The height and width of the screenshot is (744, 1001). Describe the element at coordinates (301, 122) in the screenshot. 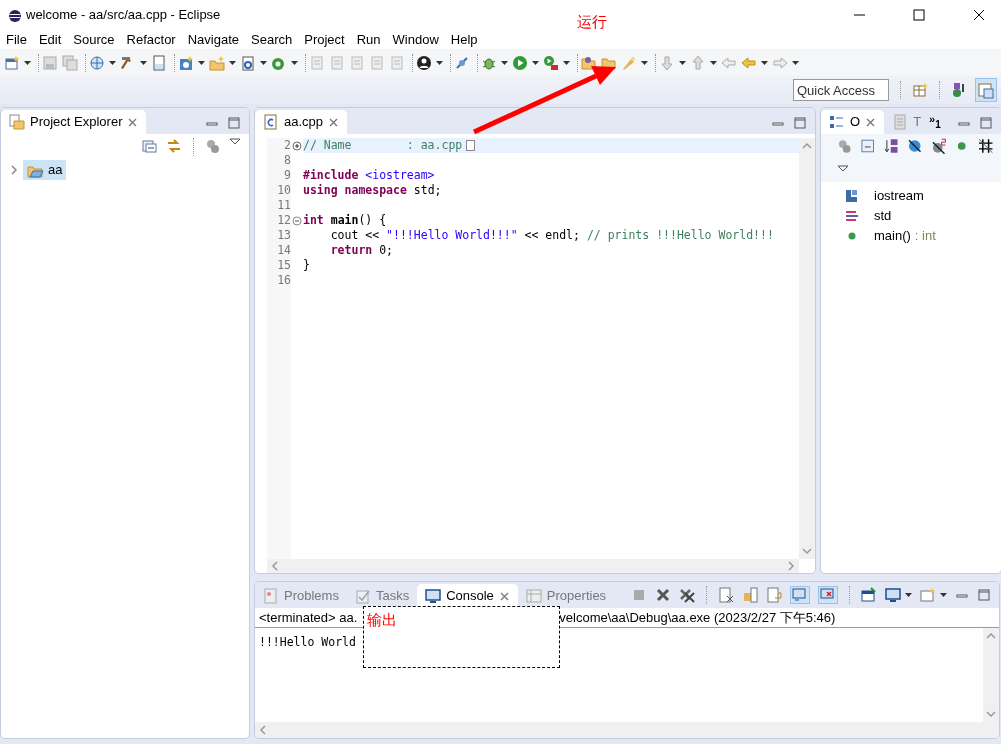

I see `editor-tab: aa.cpp` at that location.